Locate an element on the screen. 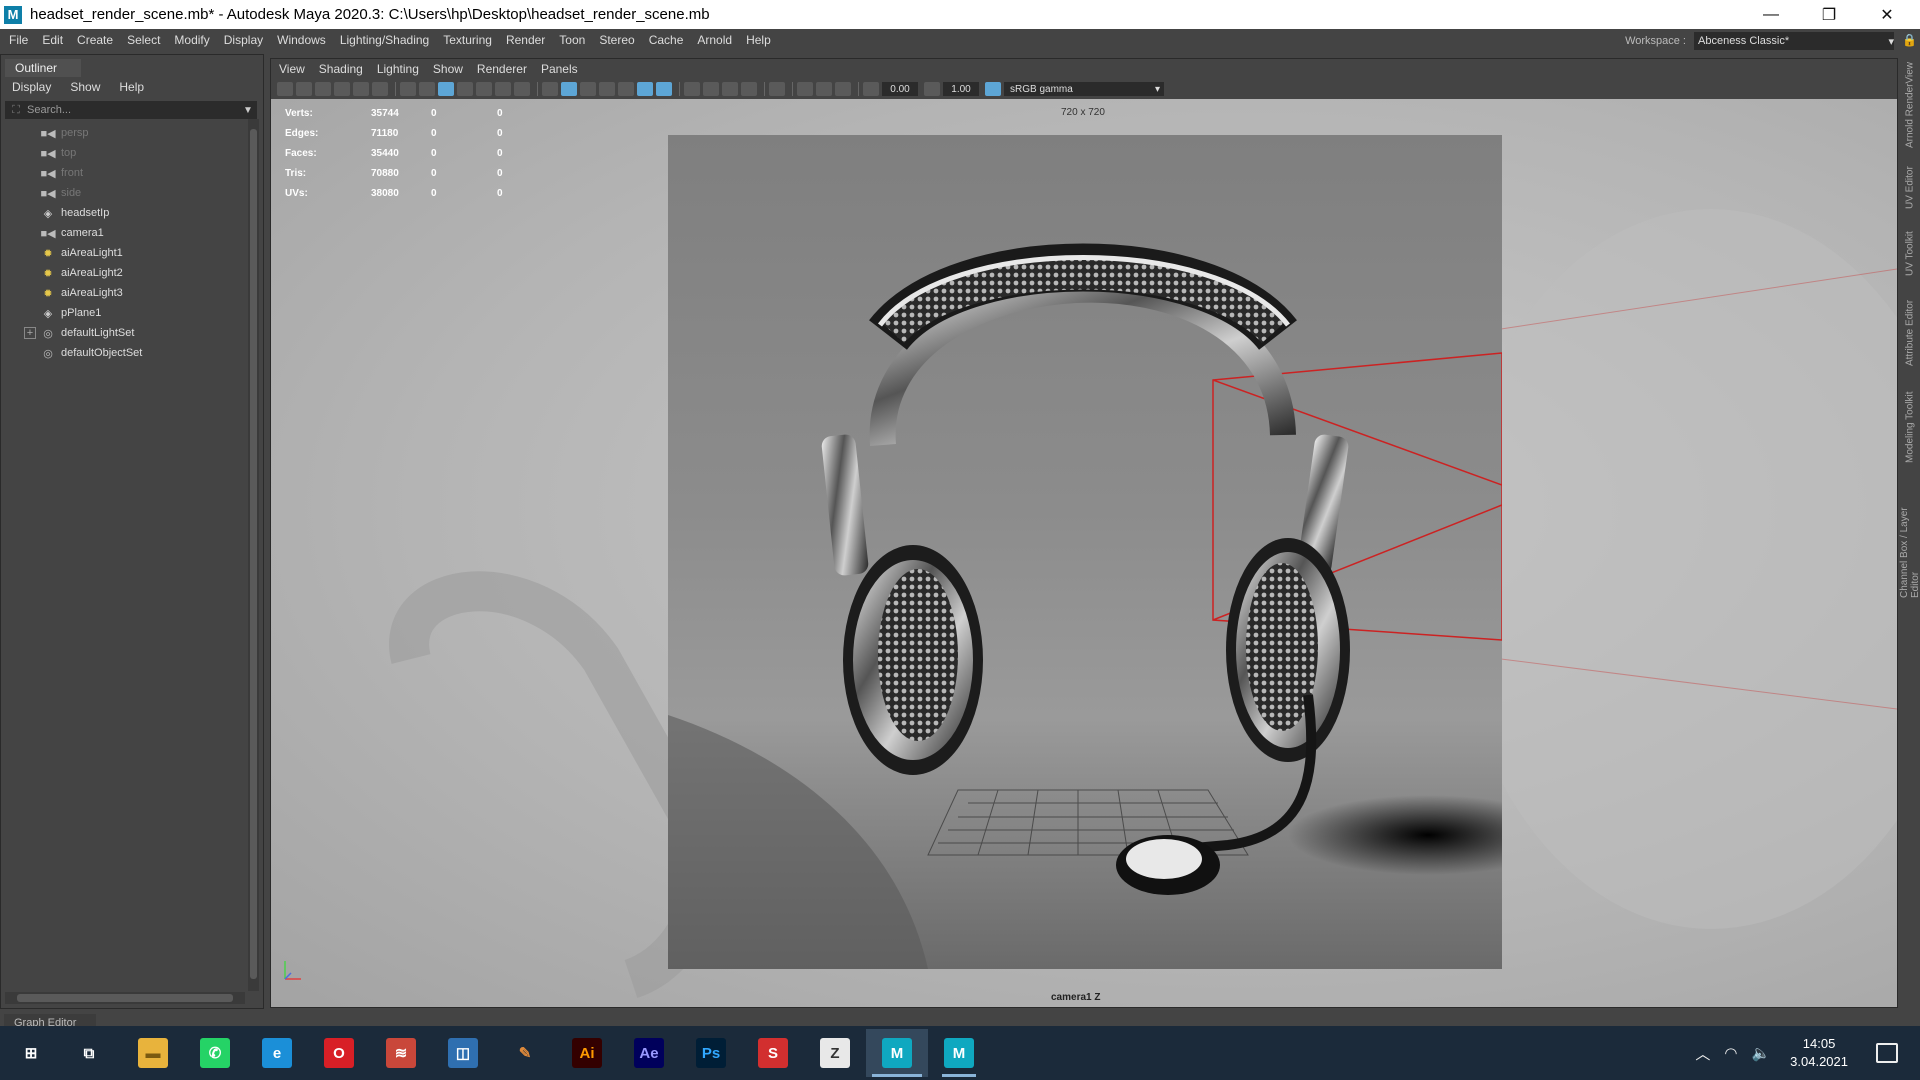  gate-mask-icon is located at coordinates (465, 89).